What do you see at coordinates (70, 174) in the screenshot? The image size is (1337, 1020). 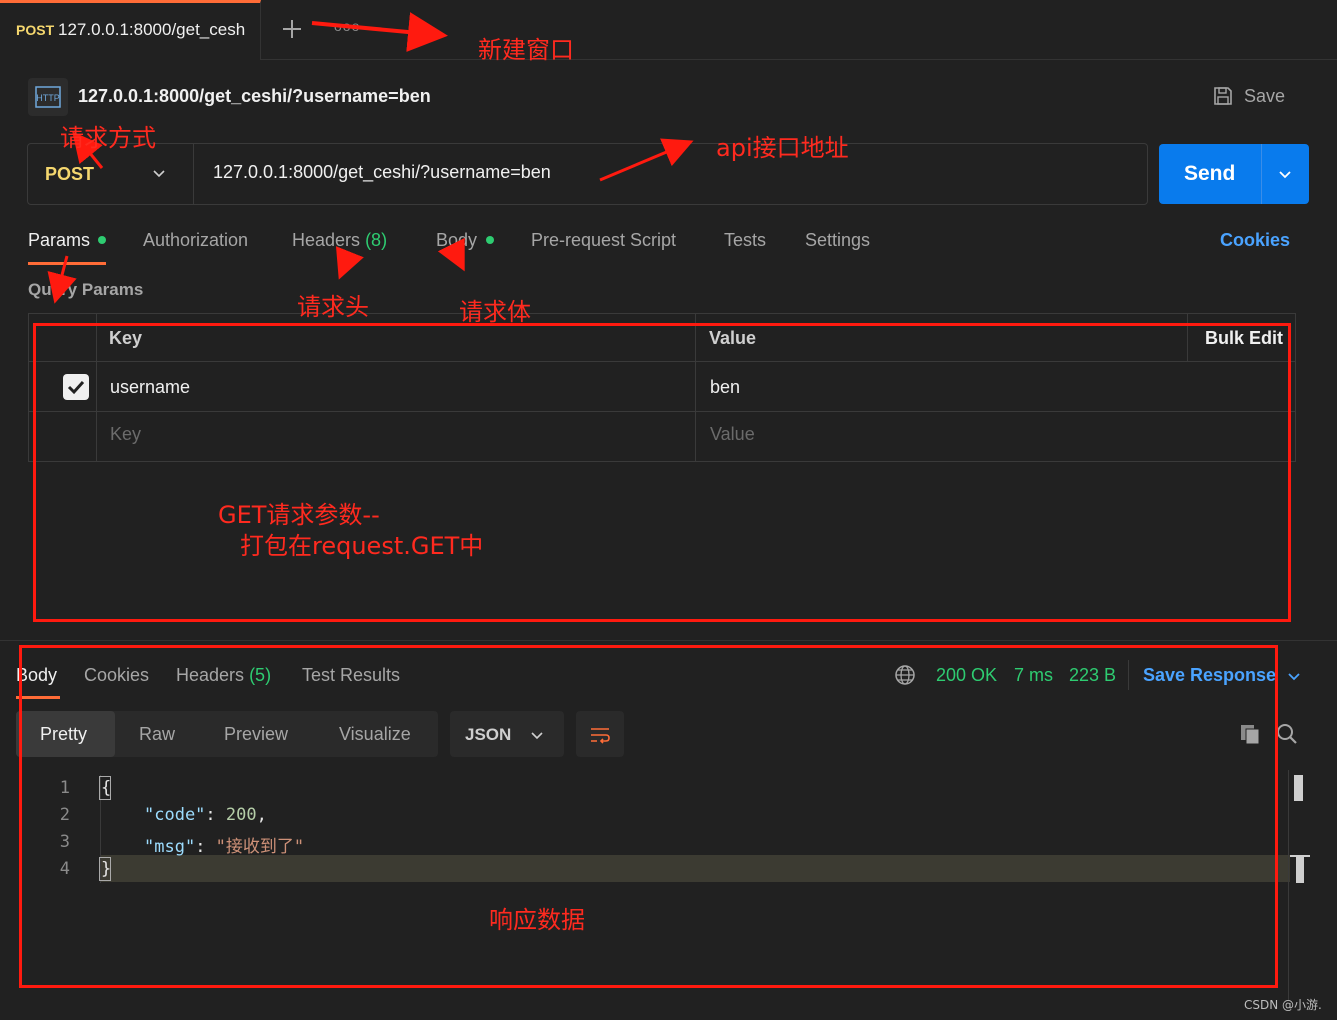 I see `method-label: POST` at bounding box center [70, 174].